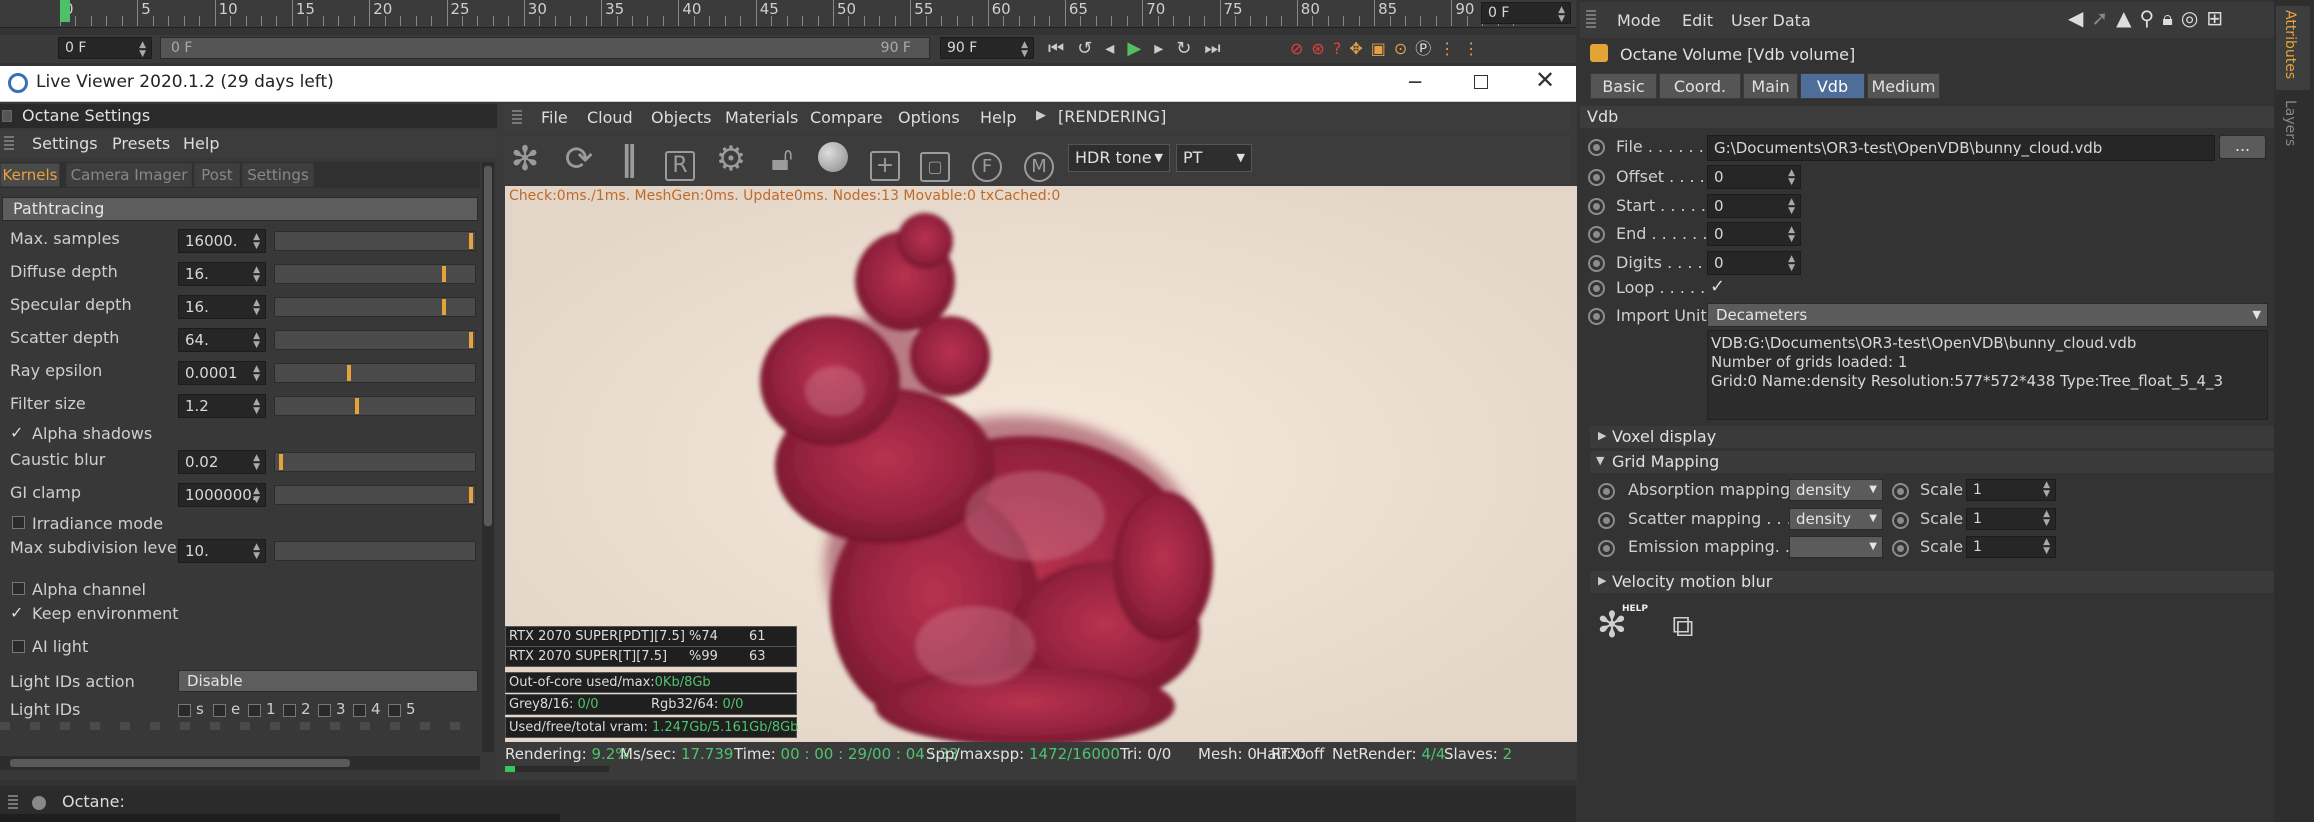 The width and height of the screenshot is (2314, 822). I want to click on viewer-menu-item: Objects, so click(681, 117).